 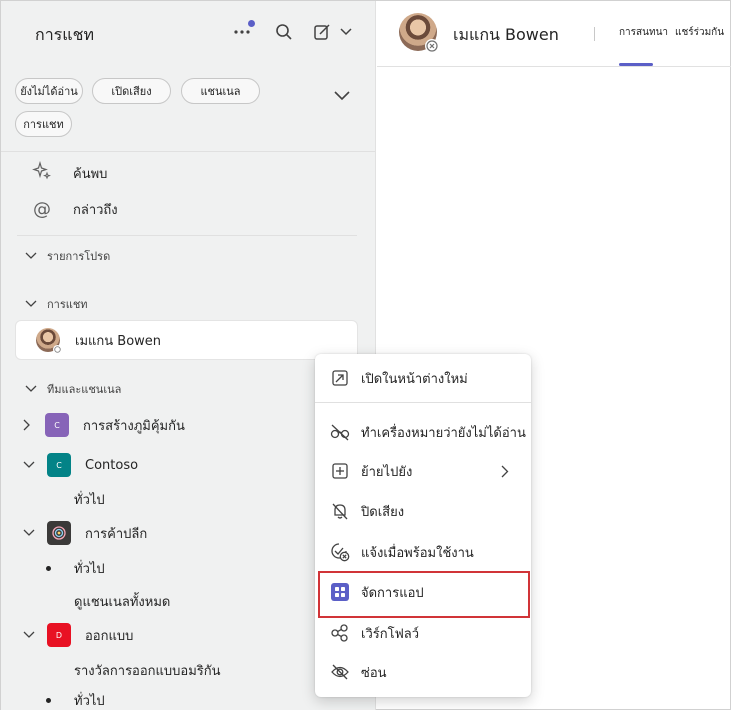 I want to click on more-options-icon, so click(x=242, y=32).